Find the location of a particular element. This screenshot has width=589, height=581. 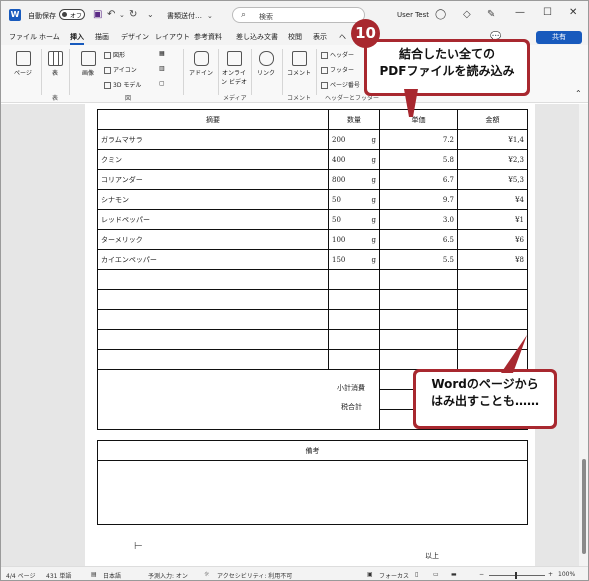

autosave-toggle: オフ is located at coordinates (72, 14).